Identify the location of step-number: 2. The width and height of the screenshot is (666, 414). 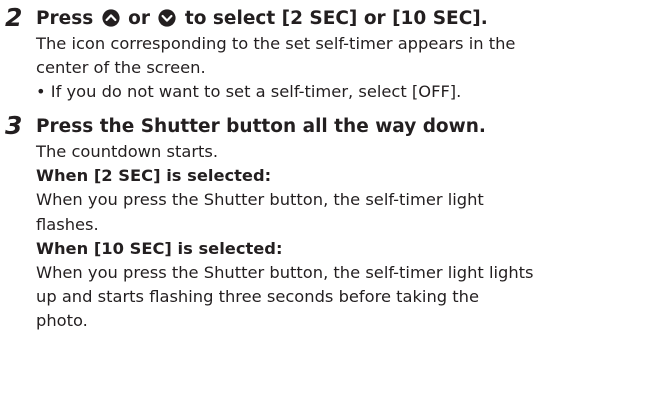
(14, 17).